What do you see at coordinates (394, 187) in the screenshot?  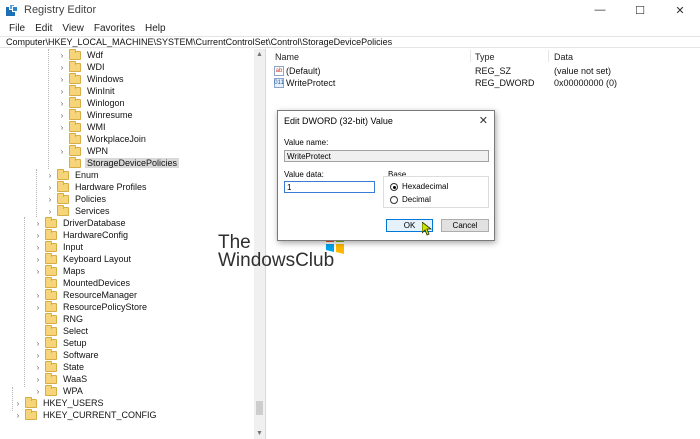 I see `hexadecimal-radio` at bounding box center [394, 187].